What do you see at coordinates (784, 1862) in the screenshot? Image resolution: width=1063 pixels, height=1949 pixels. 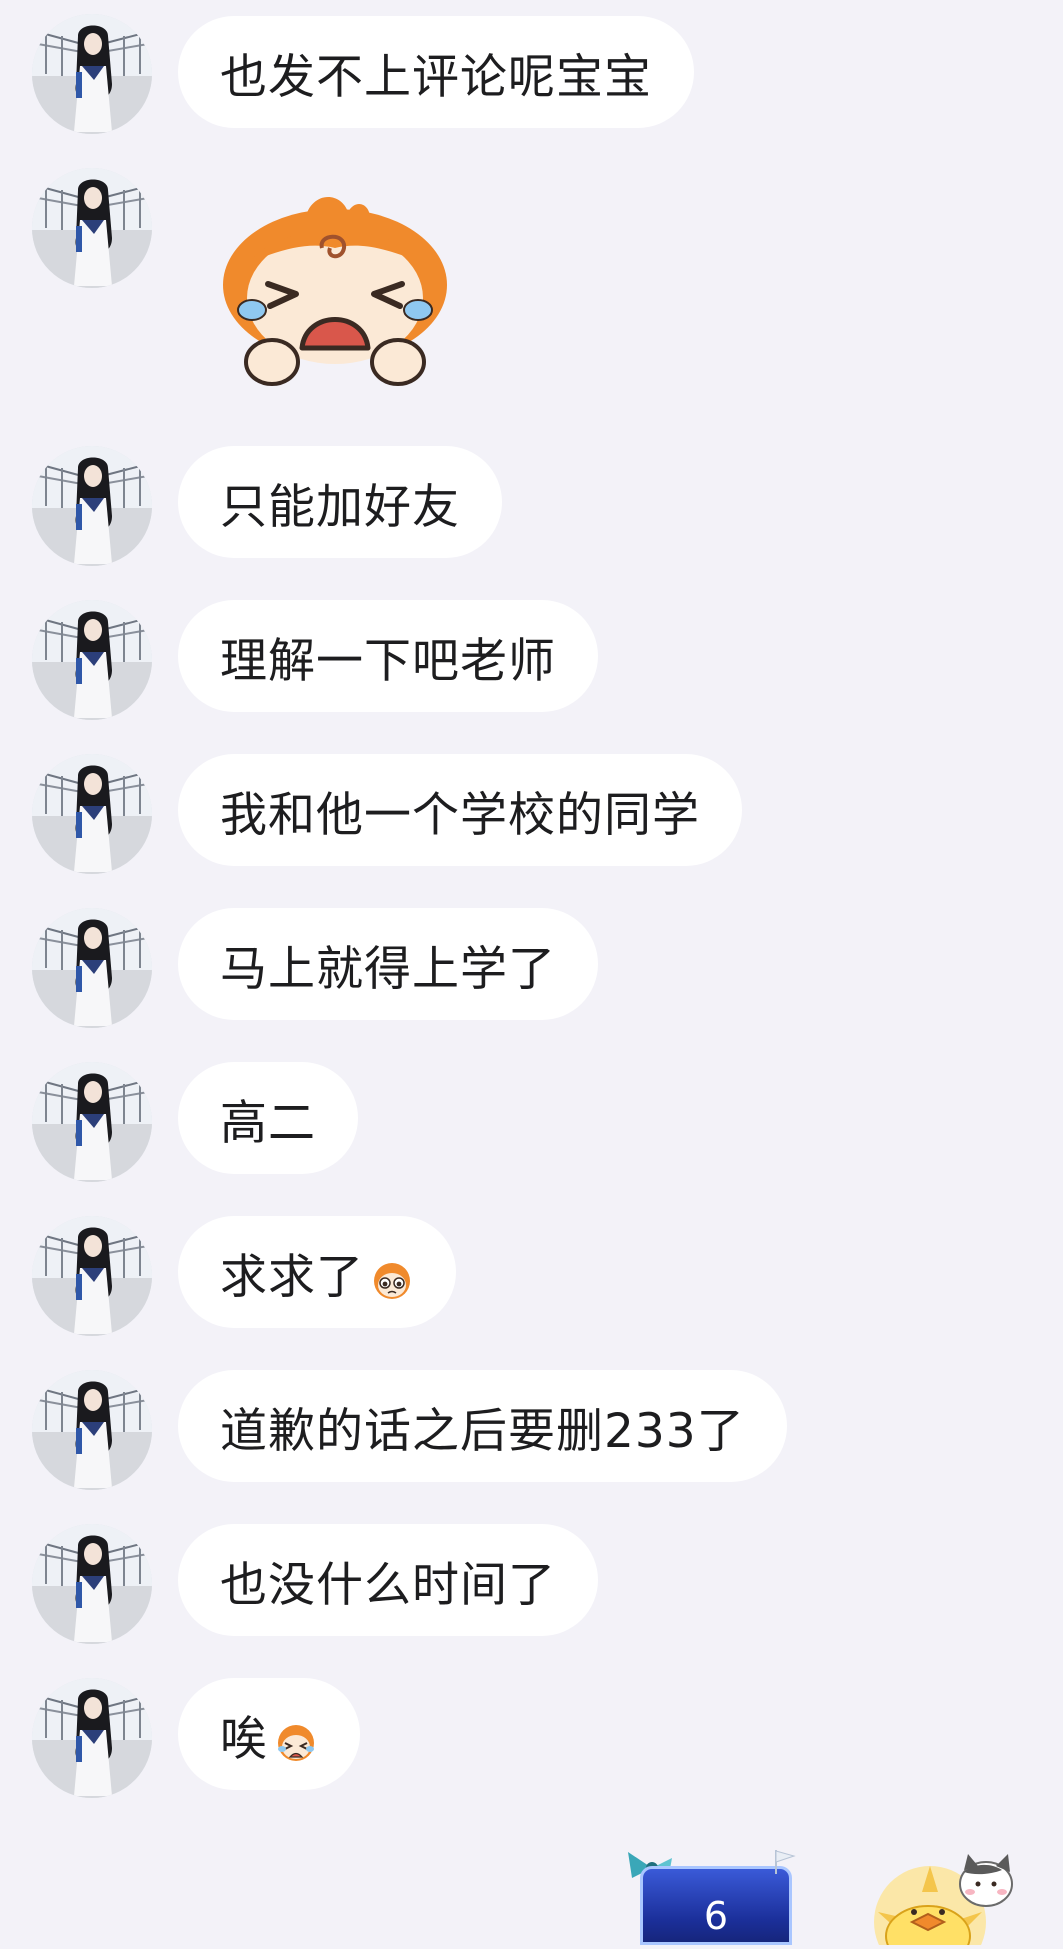 I see `flag-icon` at bounding box center [784, 1862].